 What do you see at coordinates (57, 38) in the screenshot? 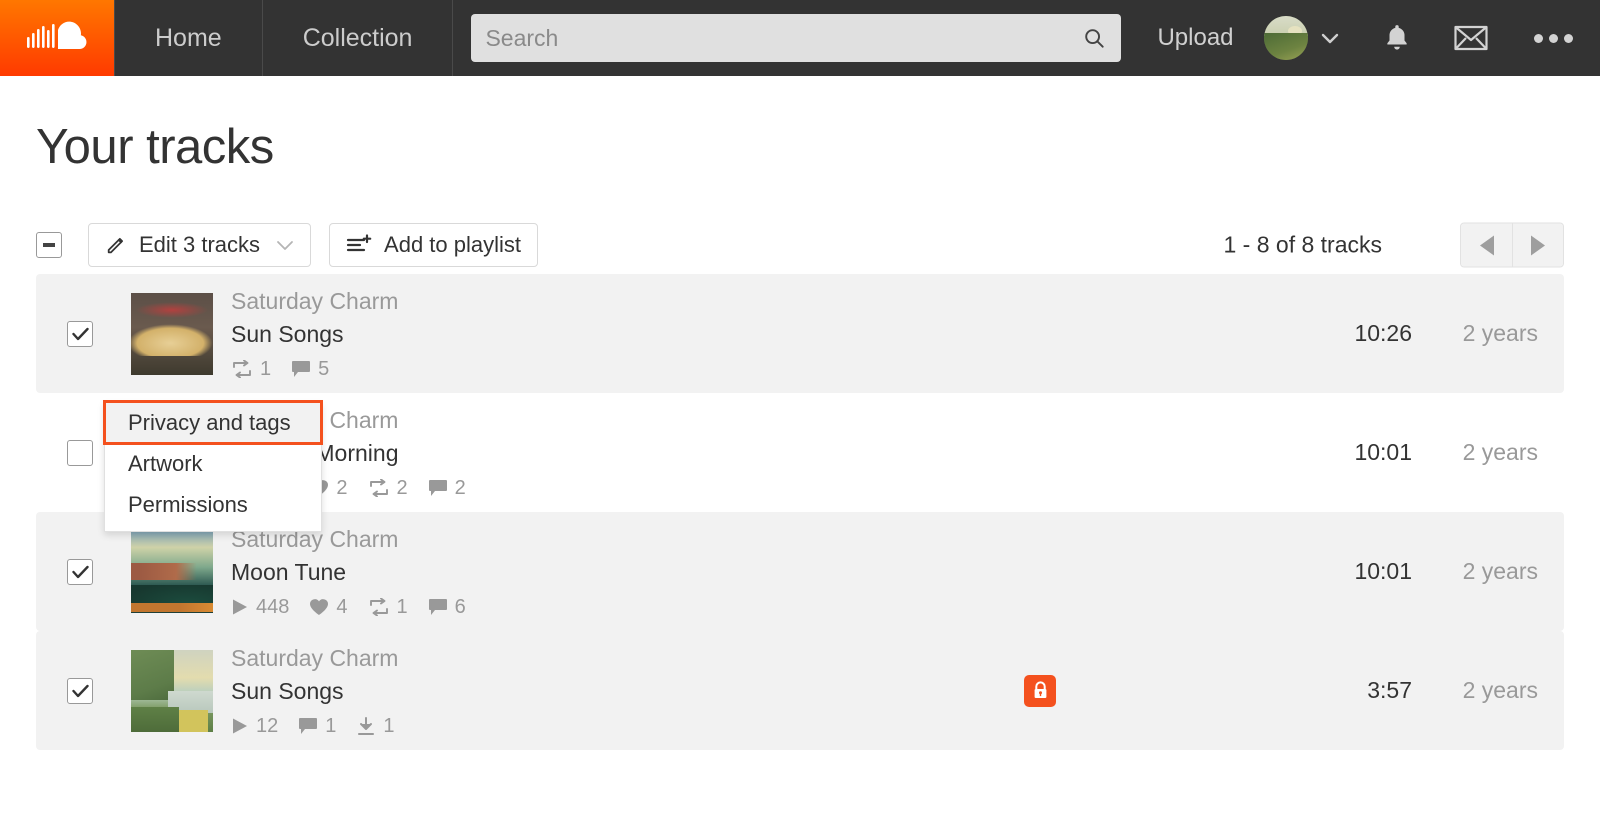
I see `soundcloud-logo` at bounding box center [57, 38].